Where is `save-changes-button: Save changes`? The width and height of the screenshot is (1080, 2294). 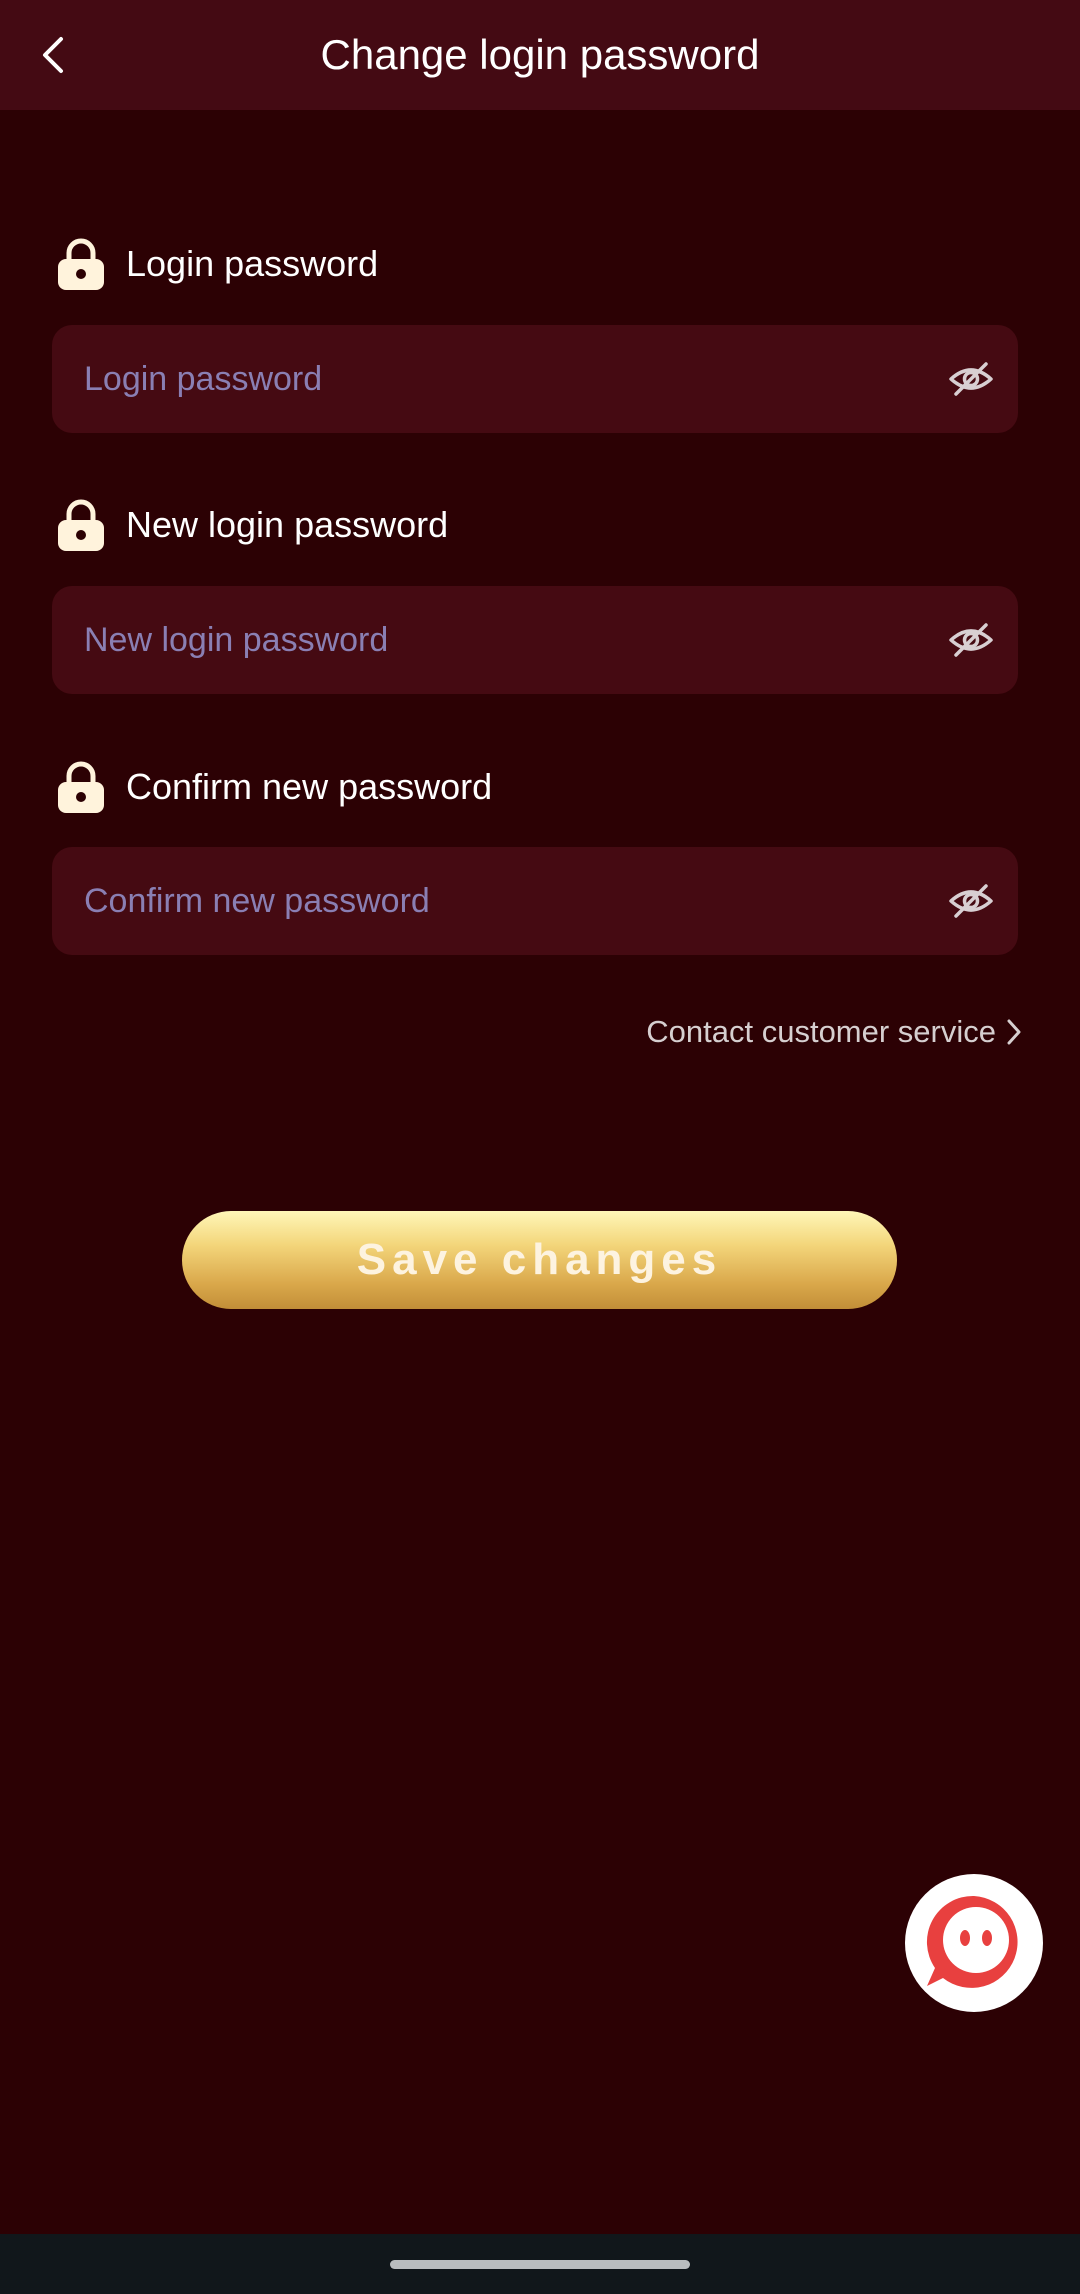
save-changes-button: Save changes is located at coordinates (539, 1260).